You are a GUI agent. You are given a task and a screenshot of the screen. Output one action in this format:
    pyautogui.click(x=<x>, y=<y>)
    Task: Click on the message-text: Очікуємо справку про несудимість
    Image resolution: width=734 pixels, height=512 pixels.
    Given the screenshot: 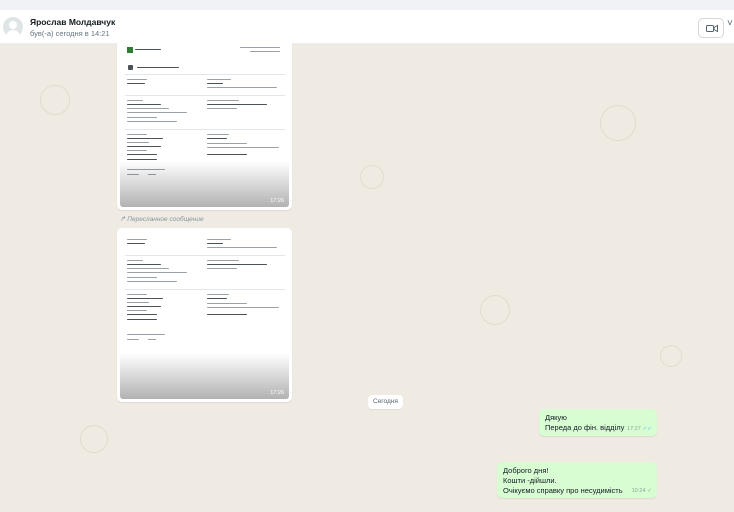 What is the action you would take?
    pyautogui.click(x=563, y=490)
    